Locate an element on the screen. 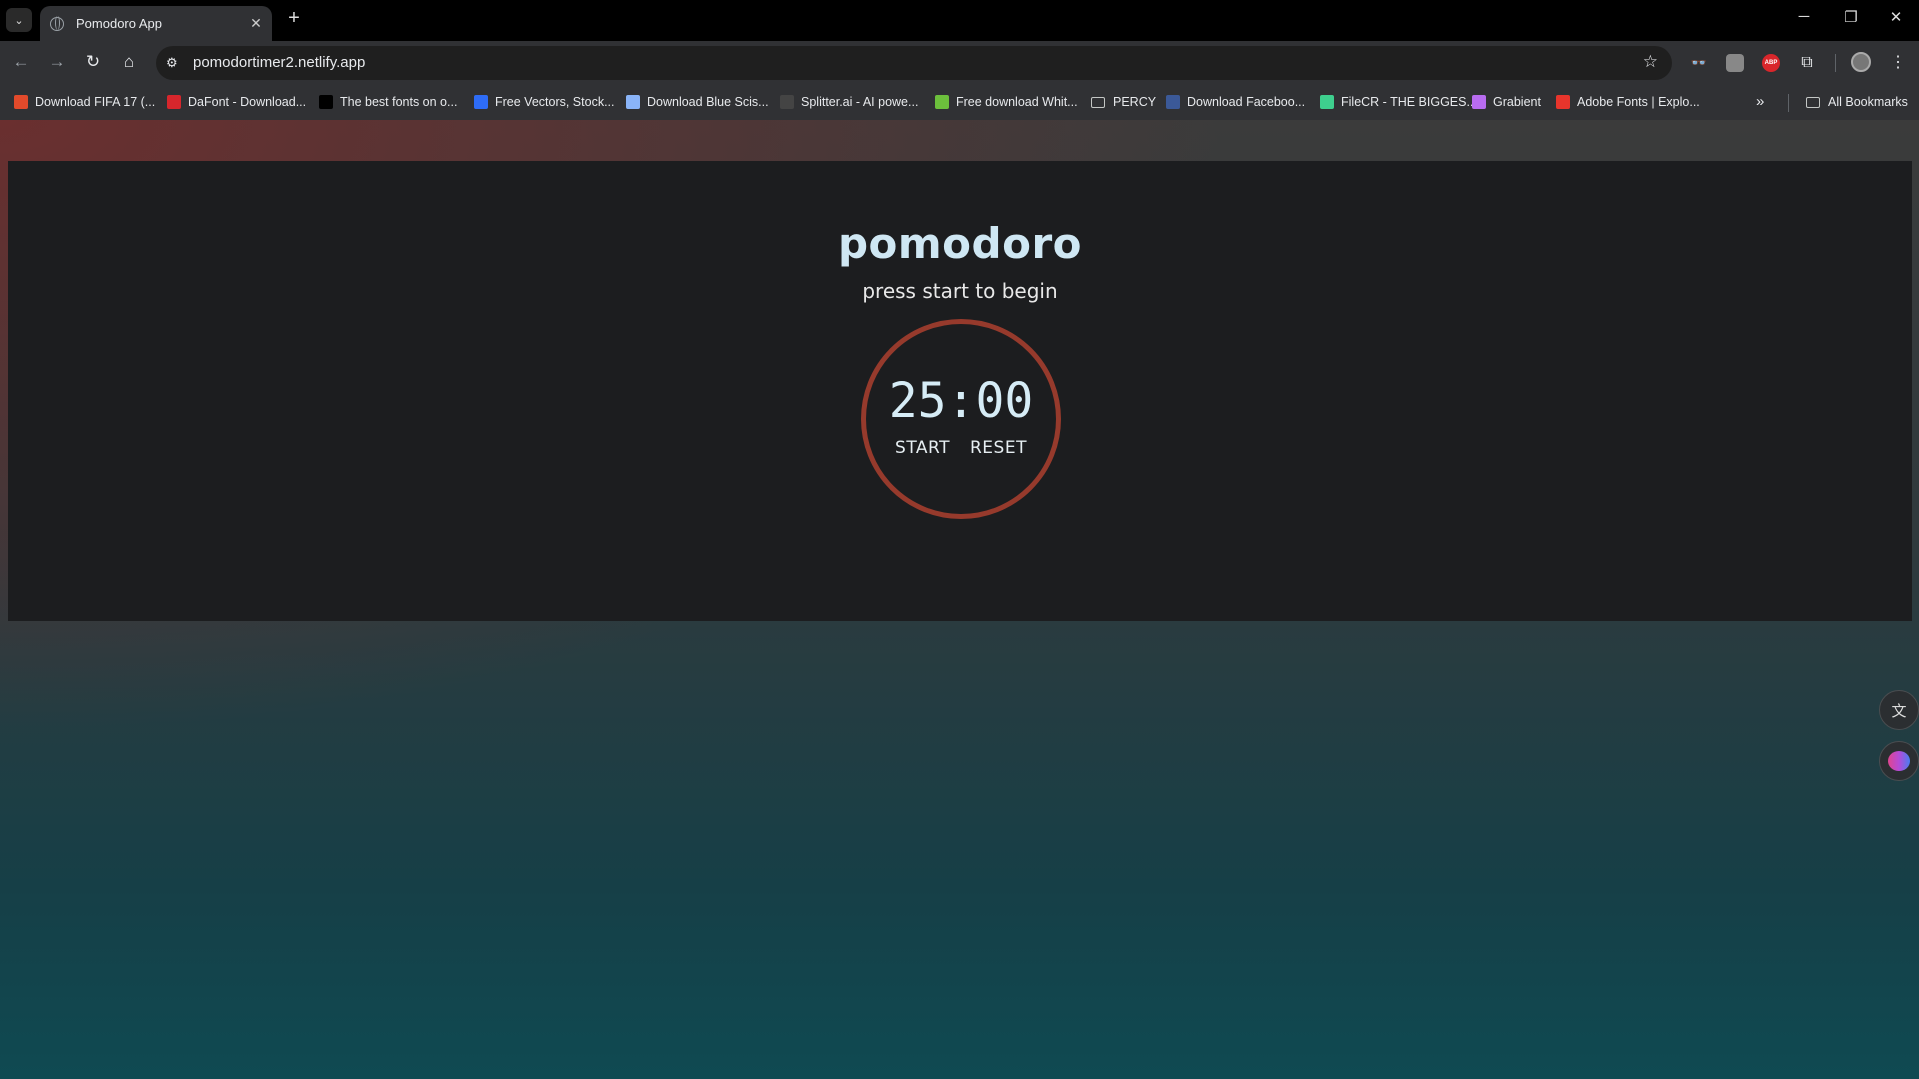 The image size is (1919, 1079). extensions-puzzle-icon: ⧉ is located at coordinates (1807, 63).